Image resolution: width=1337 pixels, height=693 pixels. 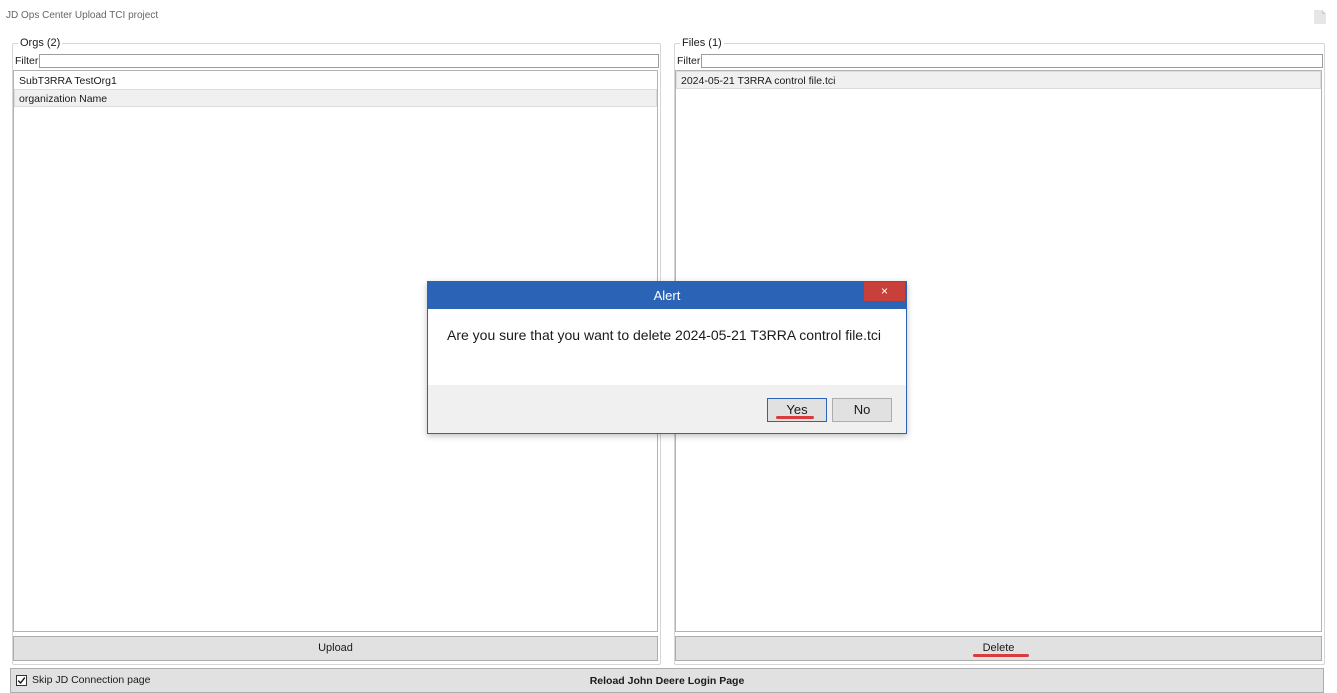 I want to click on file-list-item: 2024-05-21 T3RRA control file.tci, so click(x=998, y=80).